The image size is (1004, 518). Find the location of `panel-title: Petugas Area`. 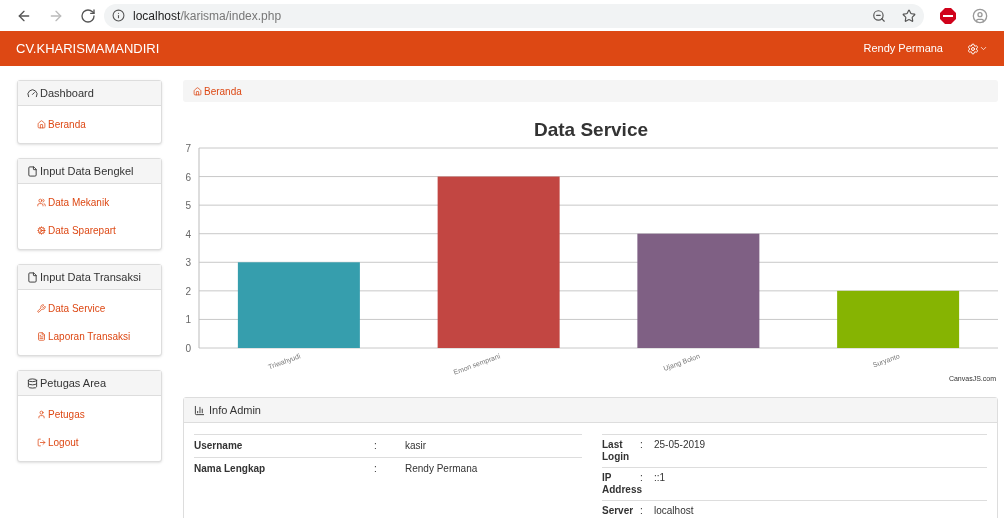

panel-title: Petugas Area is located at coordinates (73, 383).